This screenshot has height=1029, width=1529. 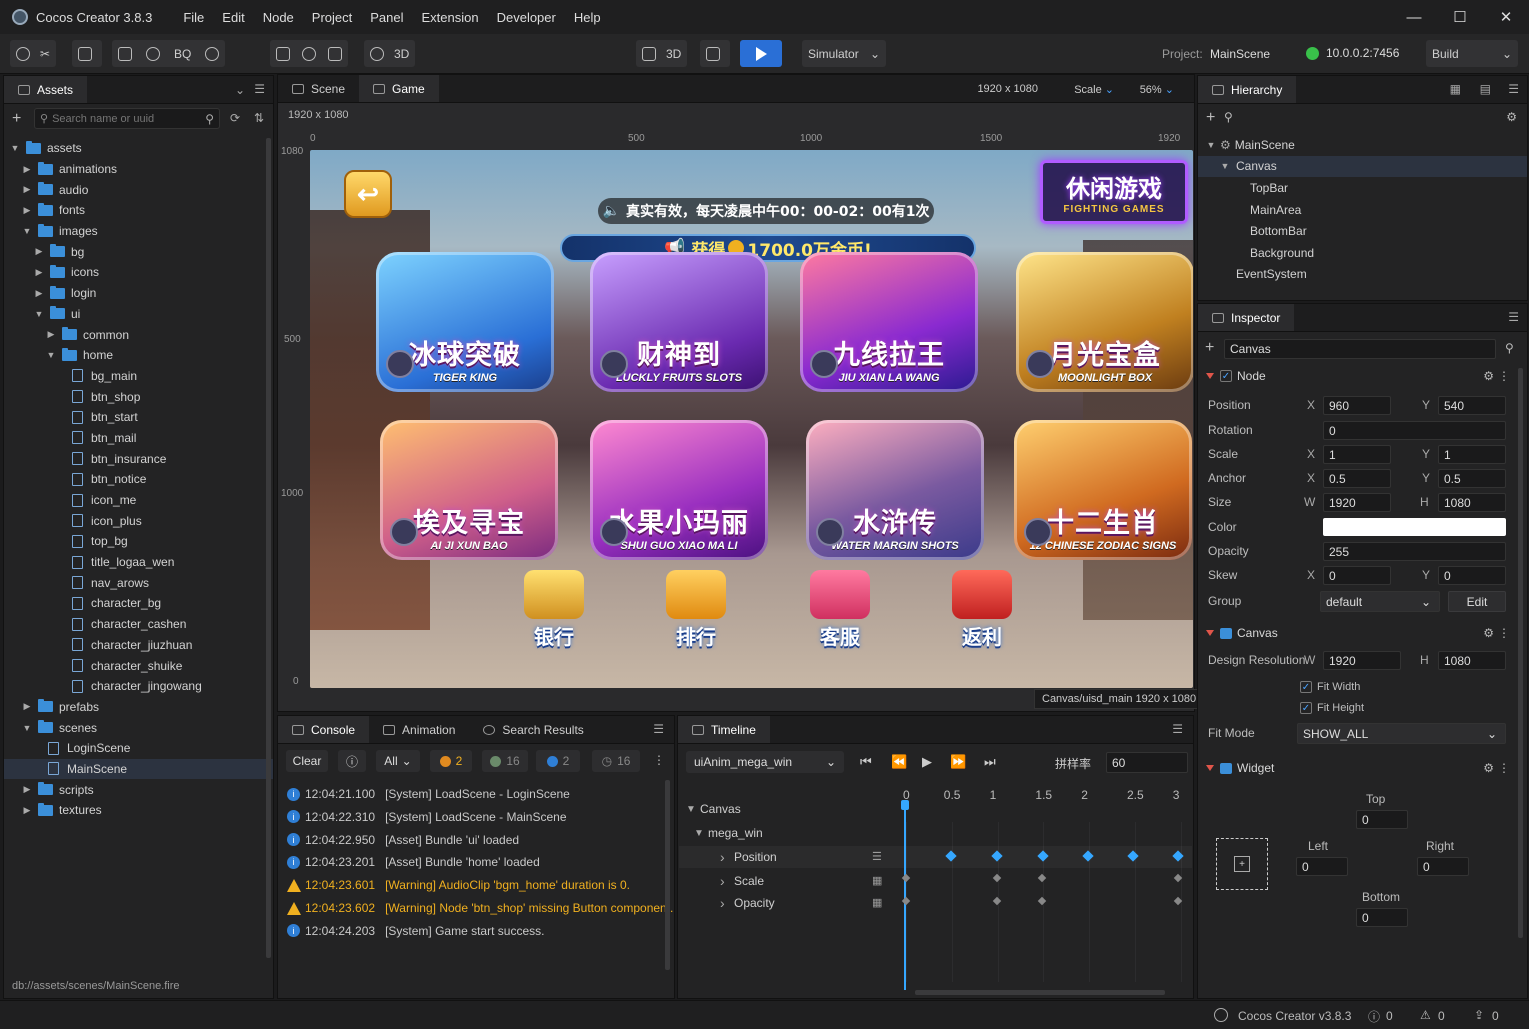 What do you see at coordinates (1414, 430) in the screenshot?
I see `rotation-input: 0` at bounding box center [1414, 430].